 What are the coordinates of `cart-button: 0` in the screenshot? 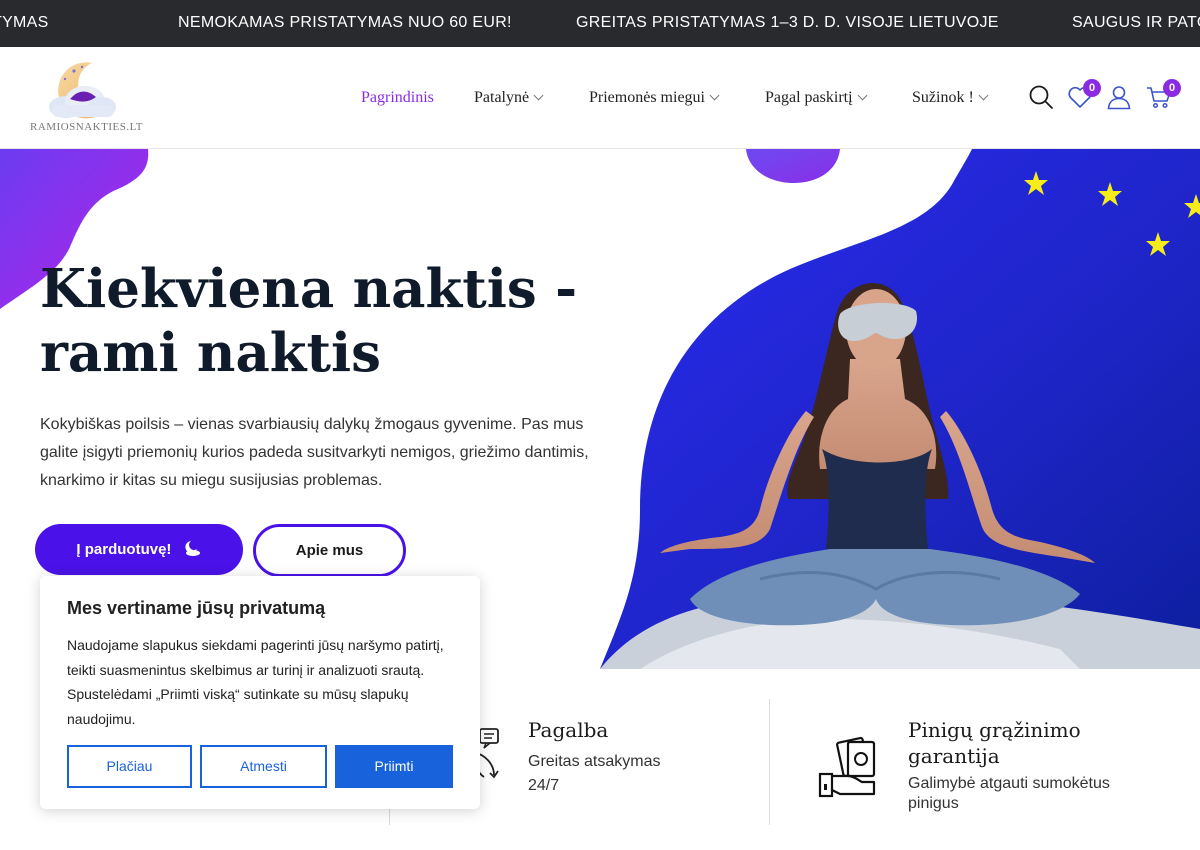 It's located at (1163, 94).